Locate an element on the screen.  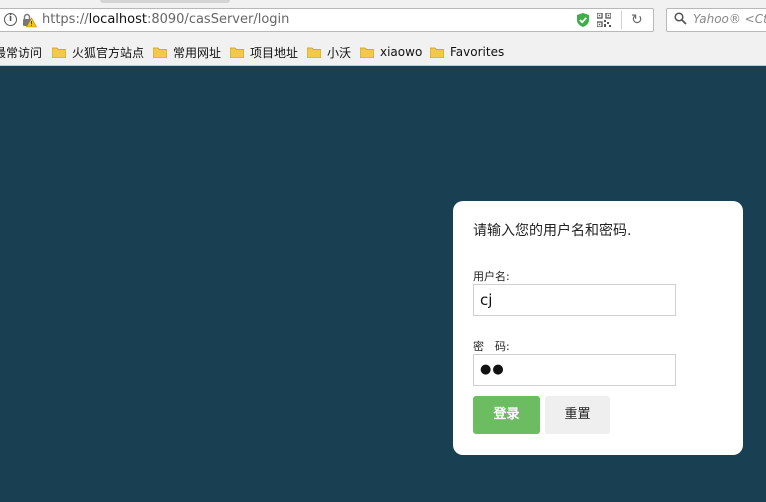
password-input: ●● is located at coordinates (574, 370).